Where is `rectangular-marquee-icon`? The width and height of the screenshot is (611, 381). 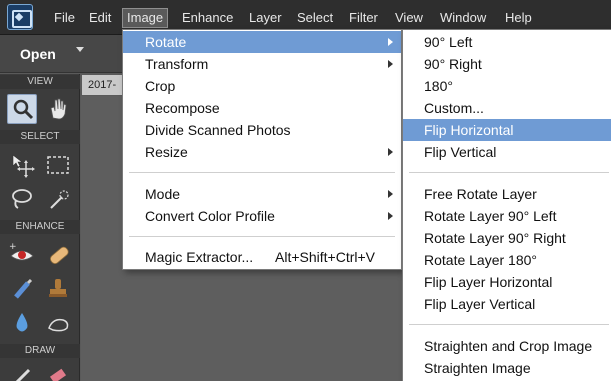 rectangular-marquee-icon is located at coordinates (58, 165).